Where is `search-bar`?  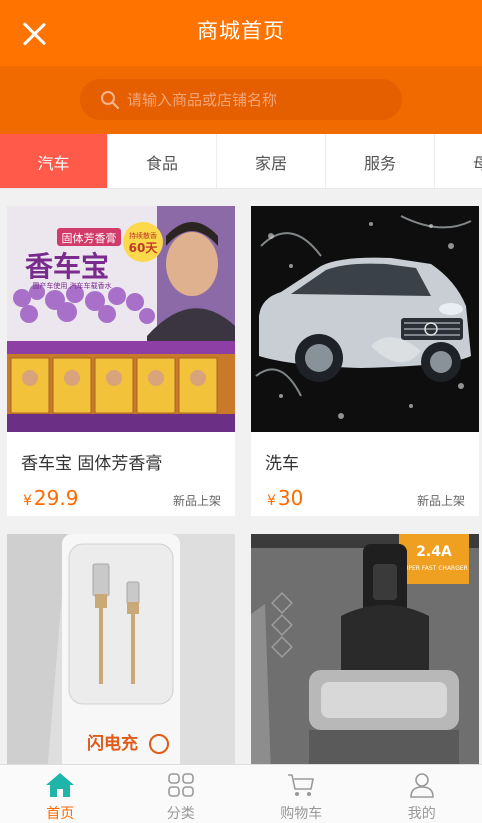
search-bar is located at coordinates (241, 100).